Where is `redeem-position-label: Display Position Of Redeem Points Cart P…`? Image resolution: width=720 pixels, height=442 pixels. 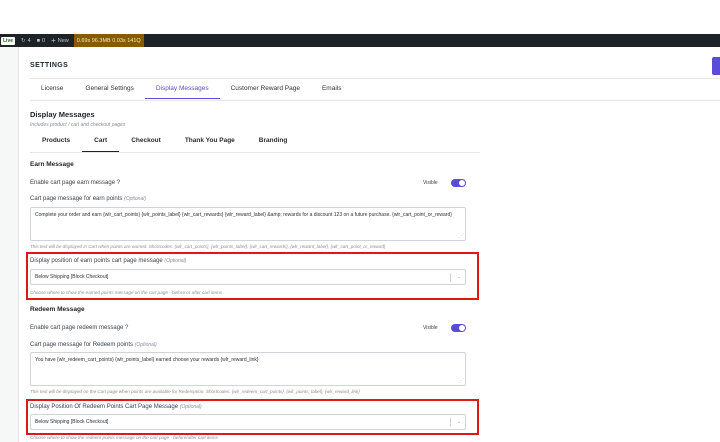 redeem-position-label: Display Position Of Redeem Points Cart P… is located at coordinates (116, 407).